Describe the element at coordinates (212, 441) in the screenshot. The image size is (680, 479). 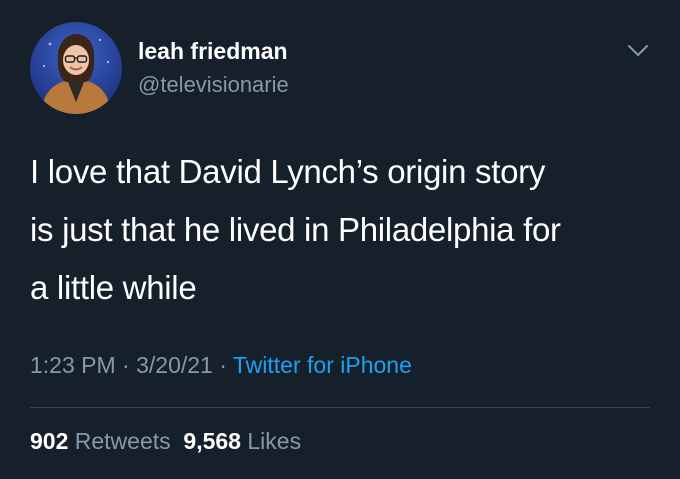
I see `likes-count: 9,568` at that location.